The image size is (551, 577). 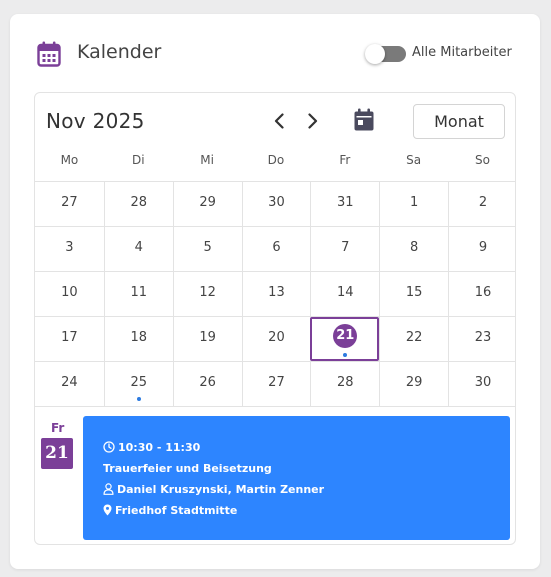 I want to click on day-number: 7, so click(x=345, y=247).